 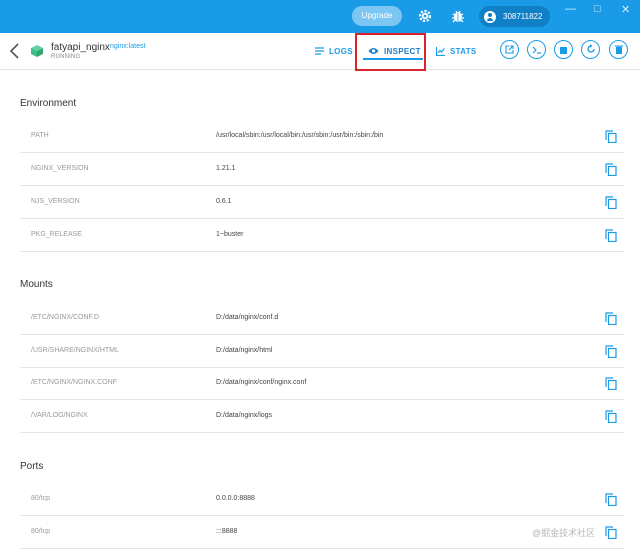 I want to click on delete-icon, so click(x=618, y=50).